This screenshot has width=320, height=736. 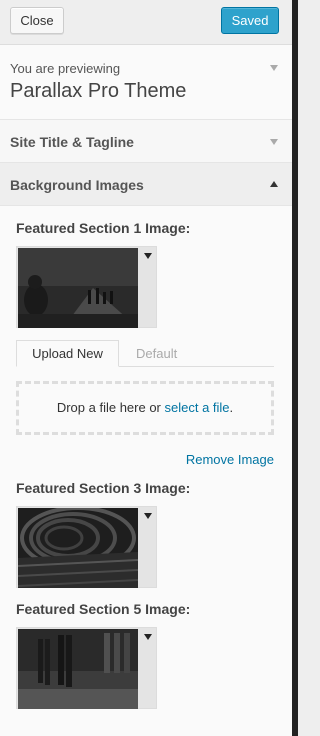 I want to click on preview-frame-edge, so click(x=295, y=368).